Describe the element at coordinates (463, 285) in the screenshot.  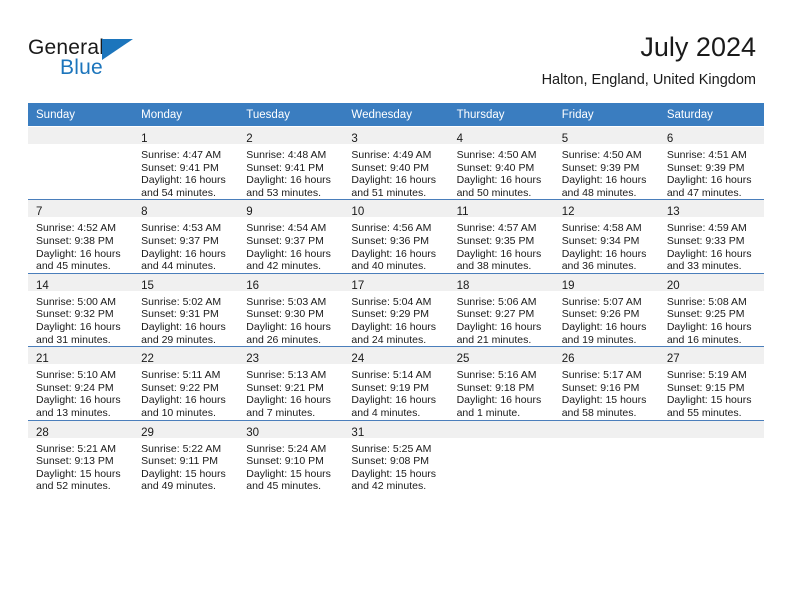
I see `day-number: 18` at that location.